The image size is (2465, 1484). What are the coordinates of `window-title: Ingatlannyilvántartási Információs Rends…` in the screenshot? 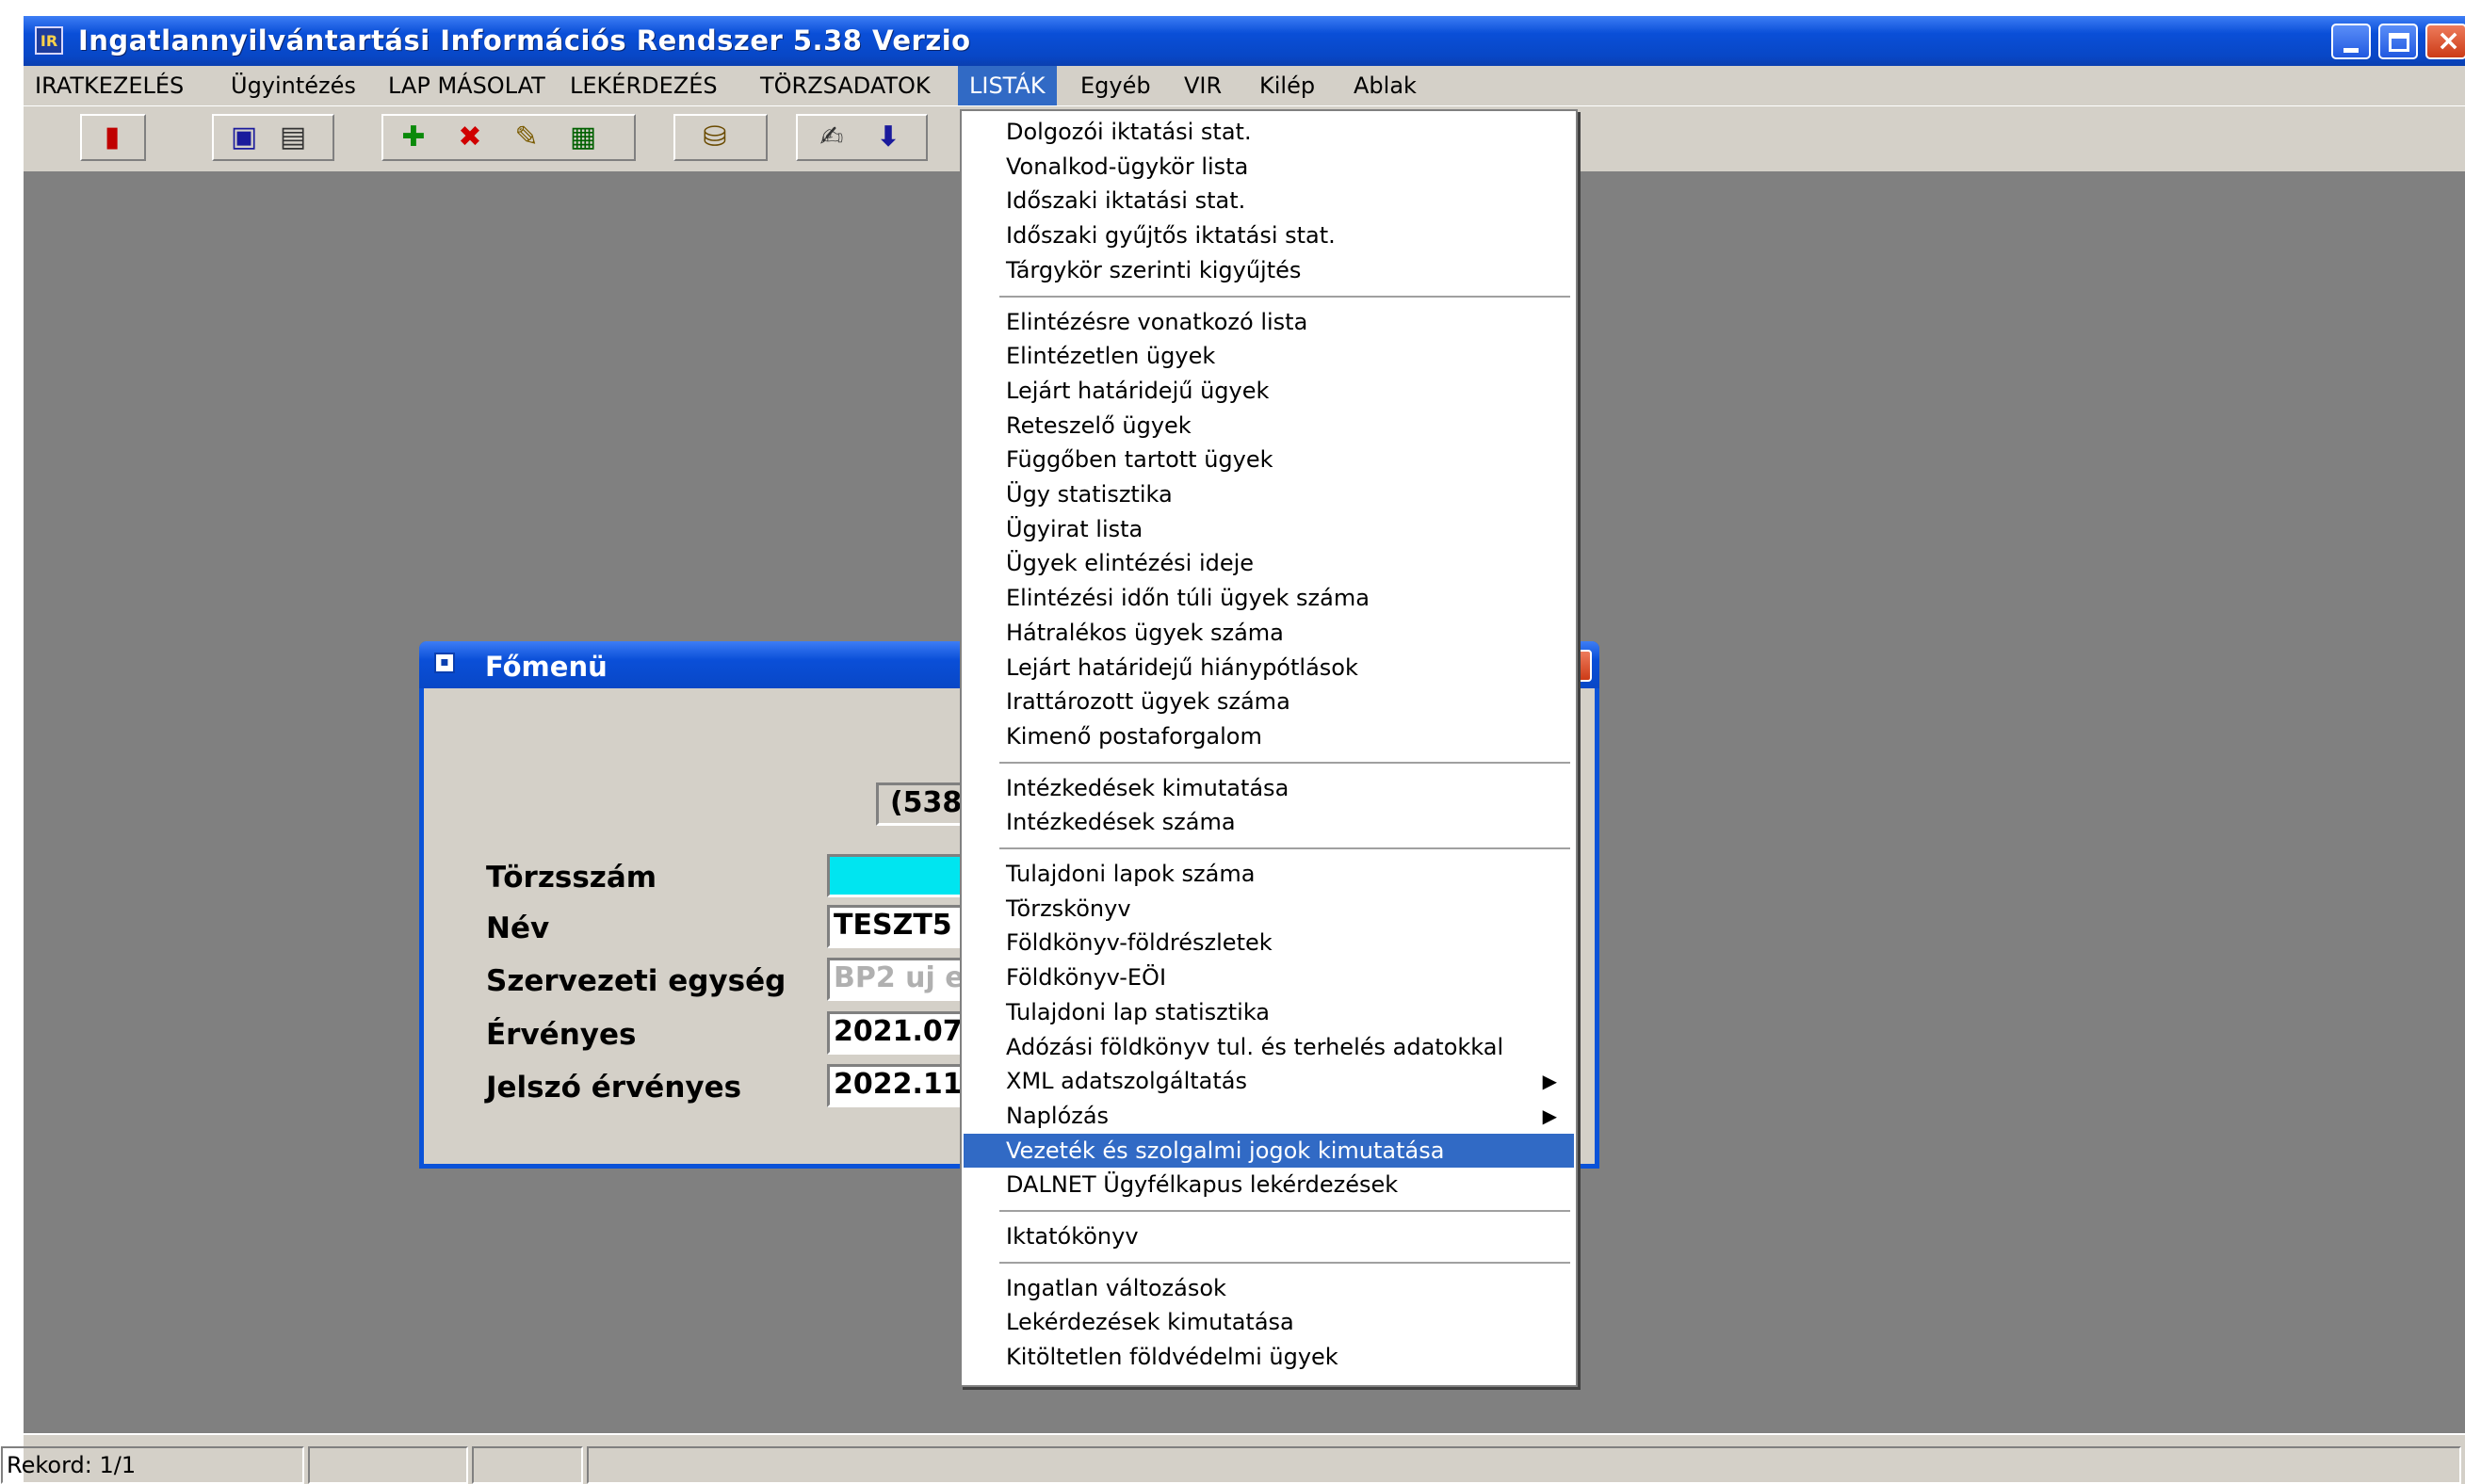 It's located at (525, 40).